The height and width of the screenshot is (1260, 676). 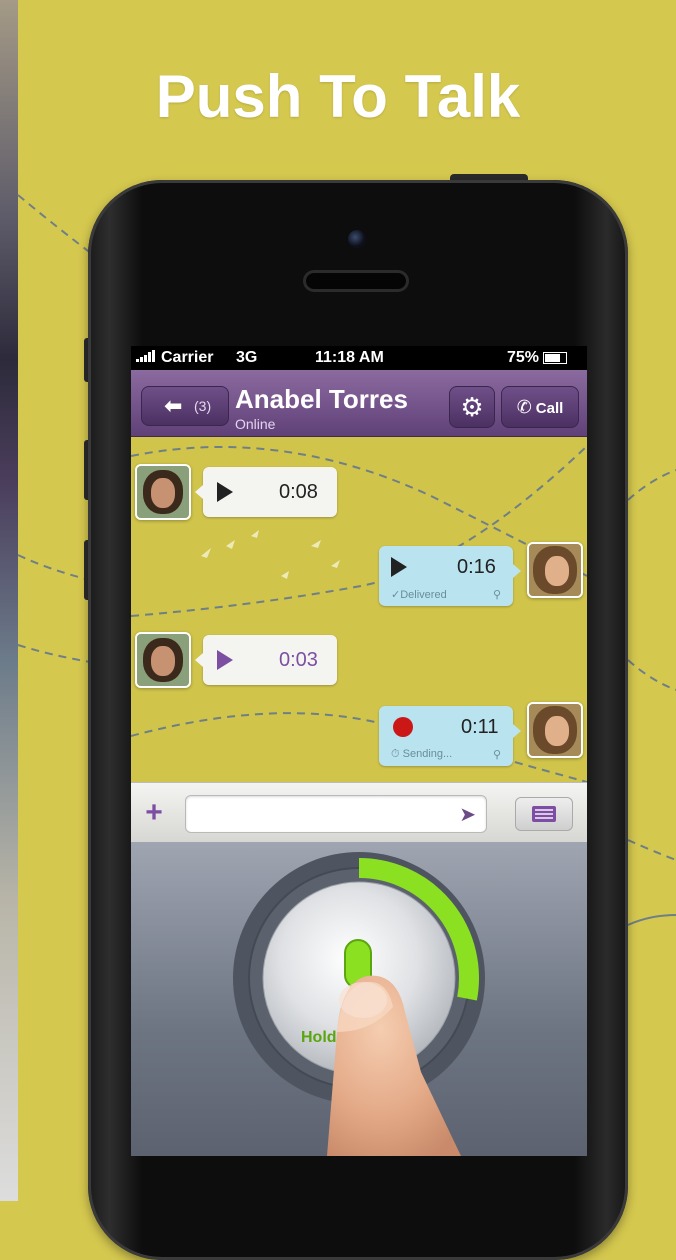 What do you see at coordinates (146, 358) in the screenshot?
I see `signal-icon` at bounding box center [146, 358].